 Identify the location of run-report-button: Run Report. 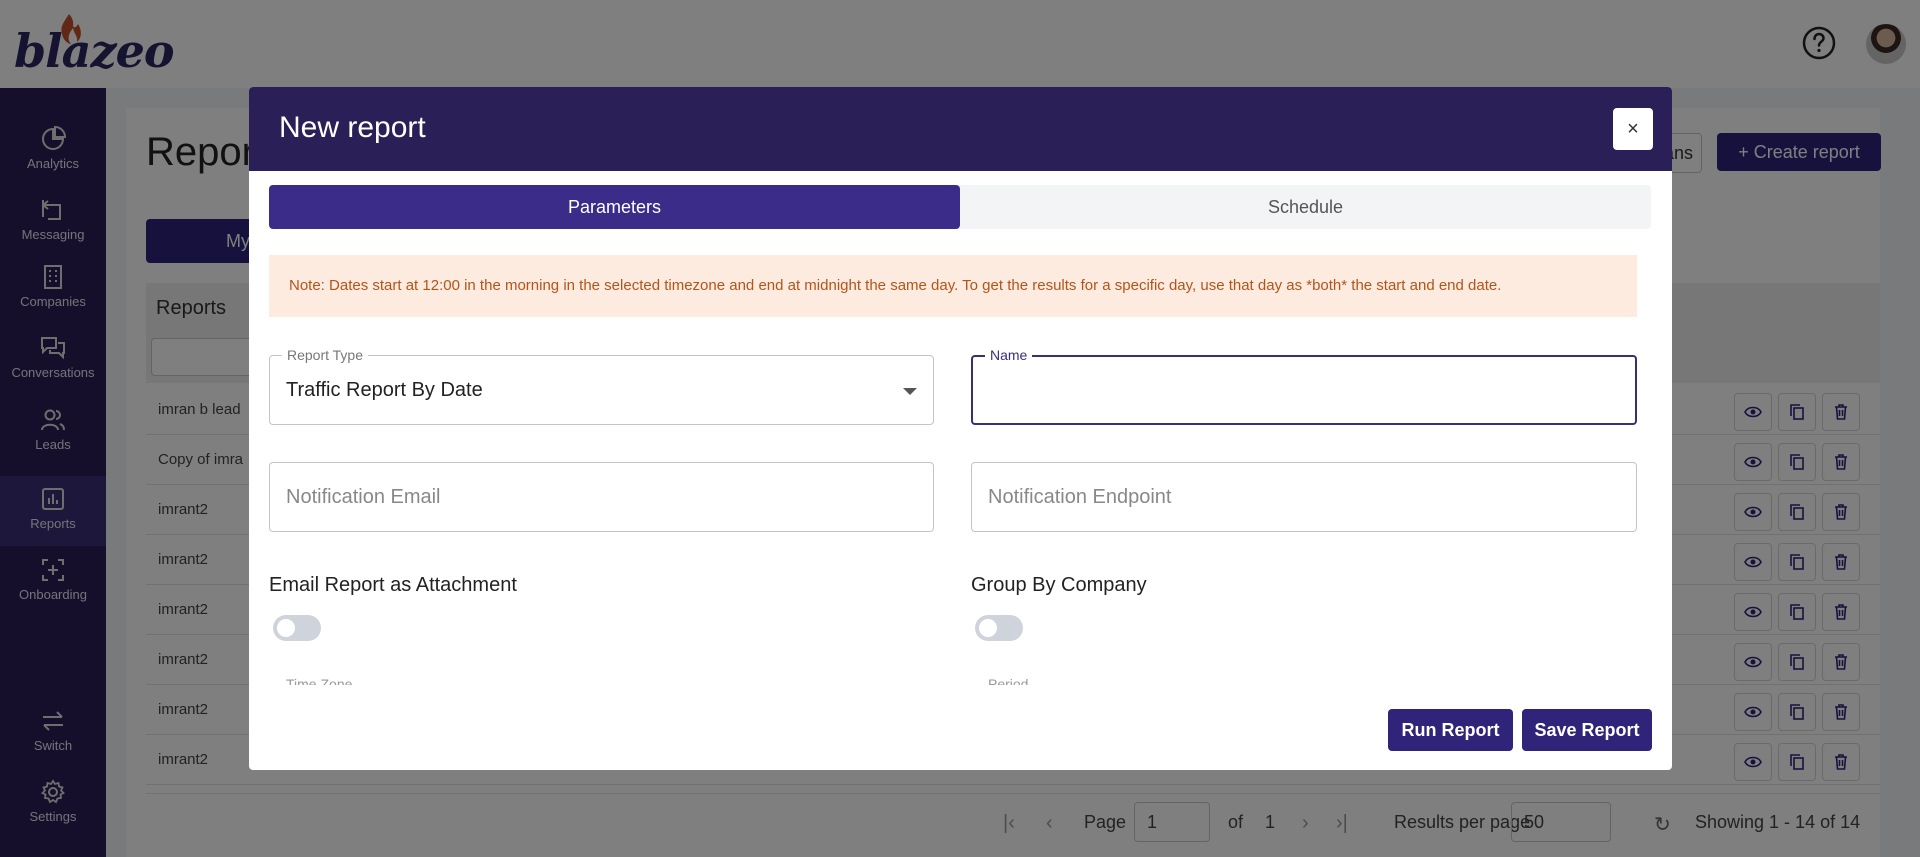
(1450, 730).